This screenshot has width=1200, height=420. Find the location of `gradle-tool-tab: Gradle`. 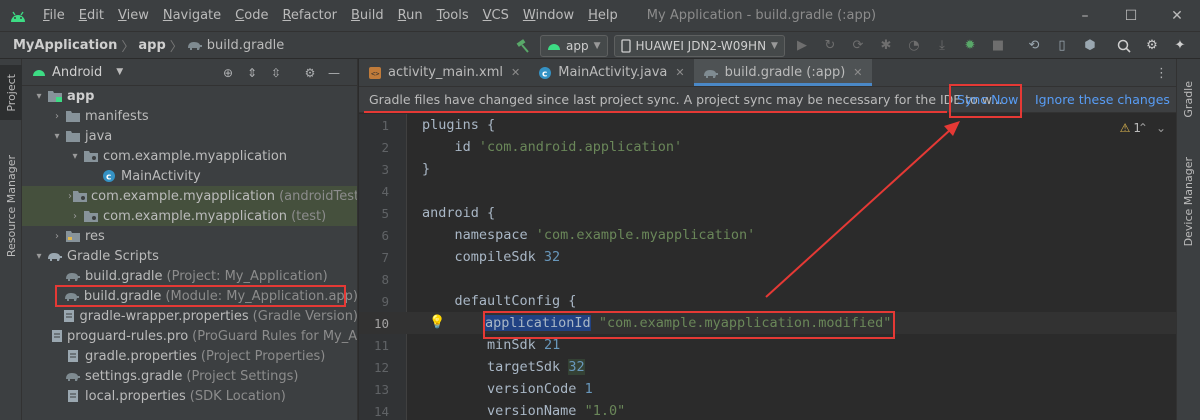

gradle-tool-tab: Gradle is located at coordinates (1188, 99).